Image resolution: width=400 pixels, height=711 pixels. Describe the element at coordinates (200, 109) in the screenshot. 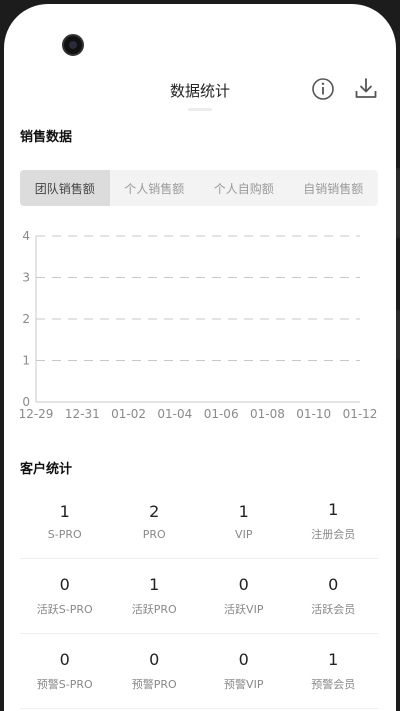

I see `title-underline` at that location.